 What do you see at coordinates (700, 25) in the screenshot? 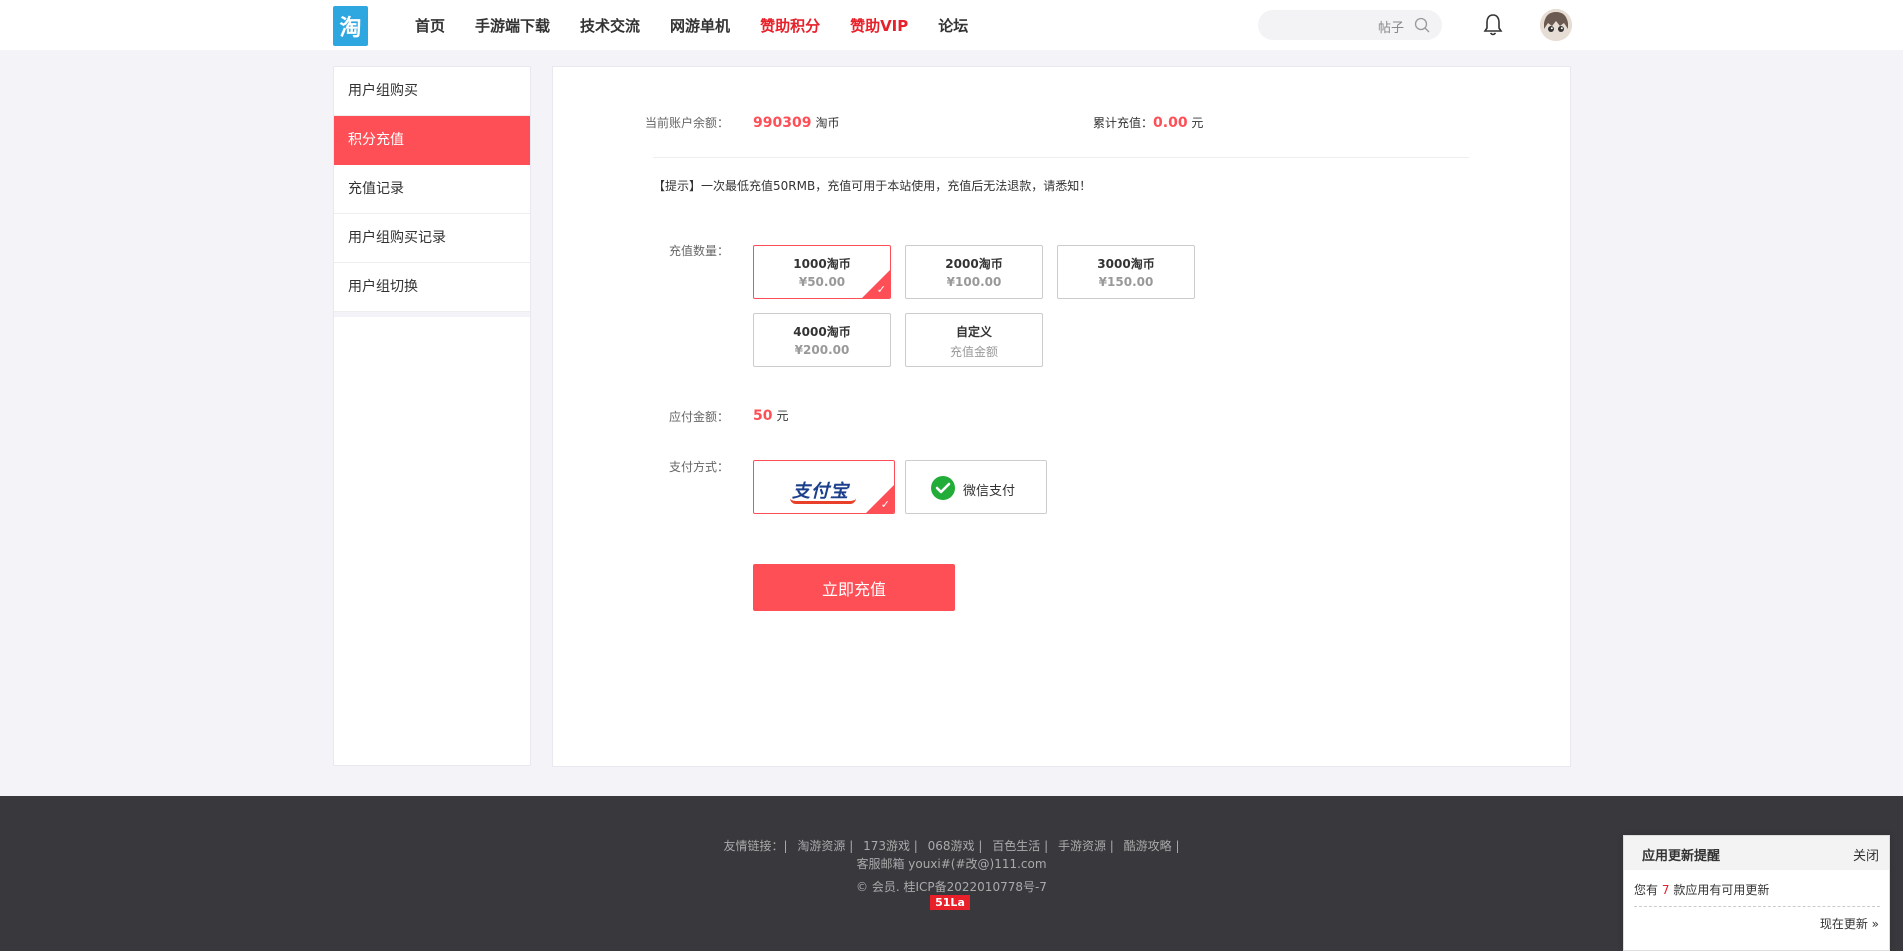
I see `nav-item-games: 网游单机` at bounding box center [700, 25].